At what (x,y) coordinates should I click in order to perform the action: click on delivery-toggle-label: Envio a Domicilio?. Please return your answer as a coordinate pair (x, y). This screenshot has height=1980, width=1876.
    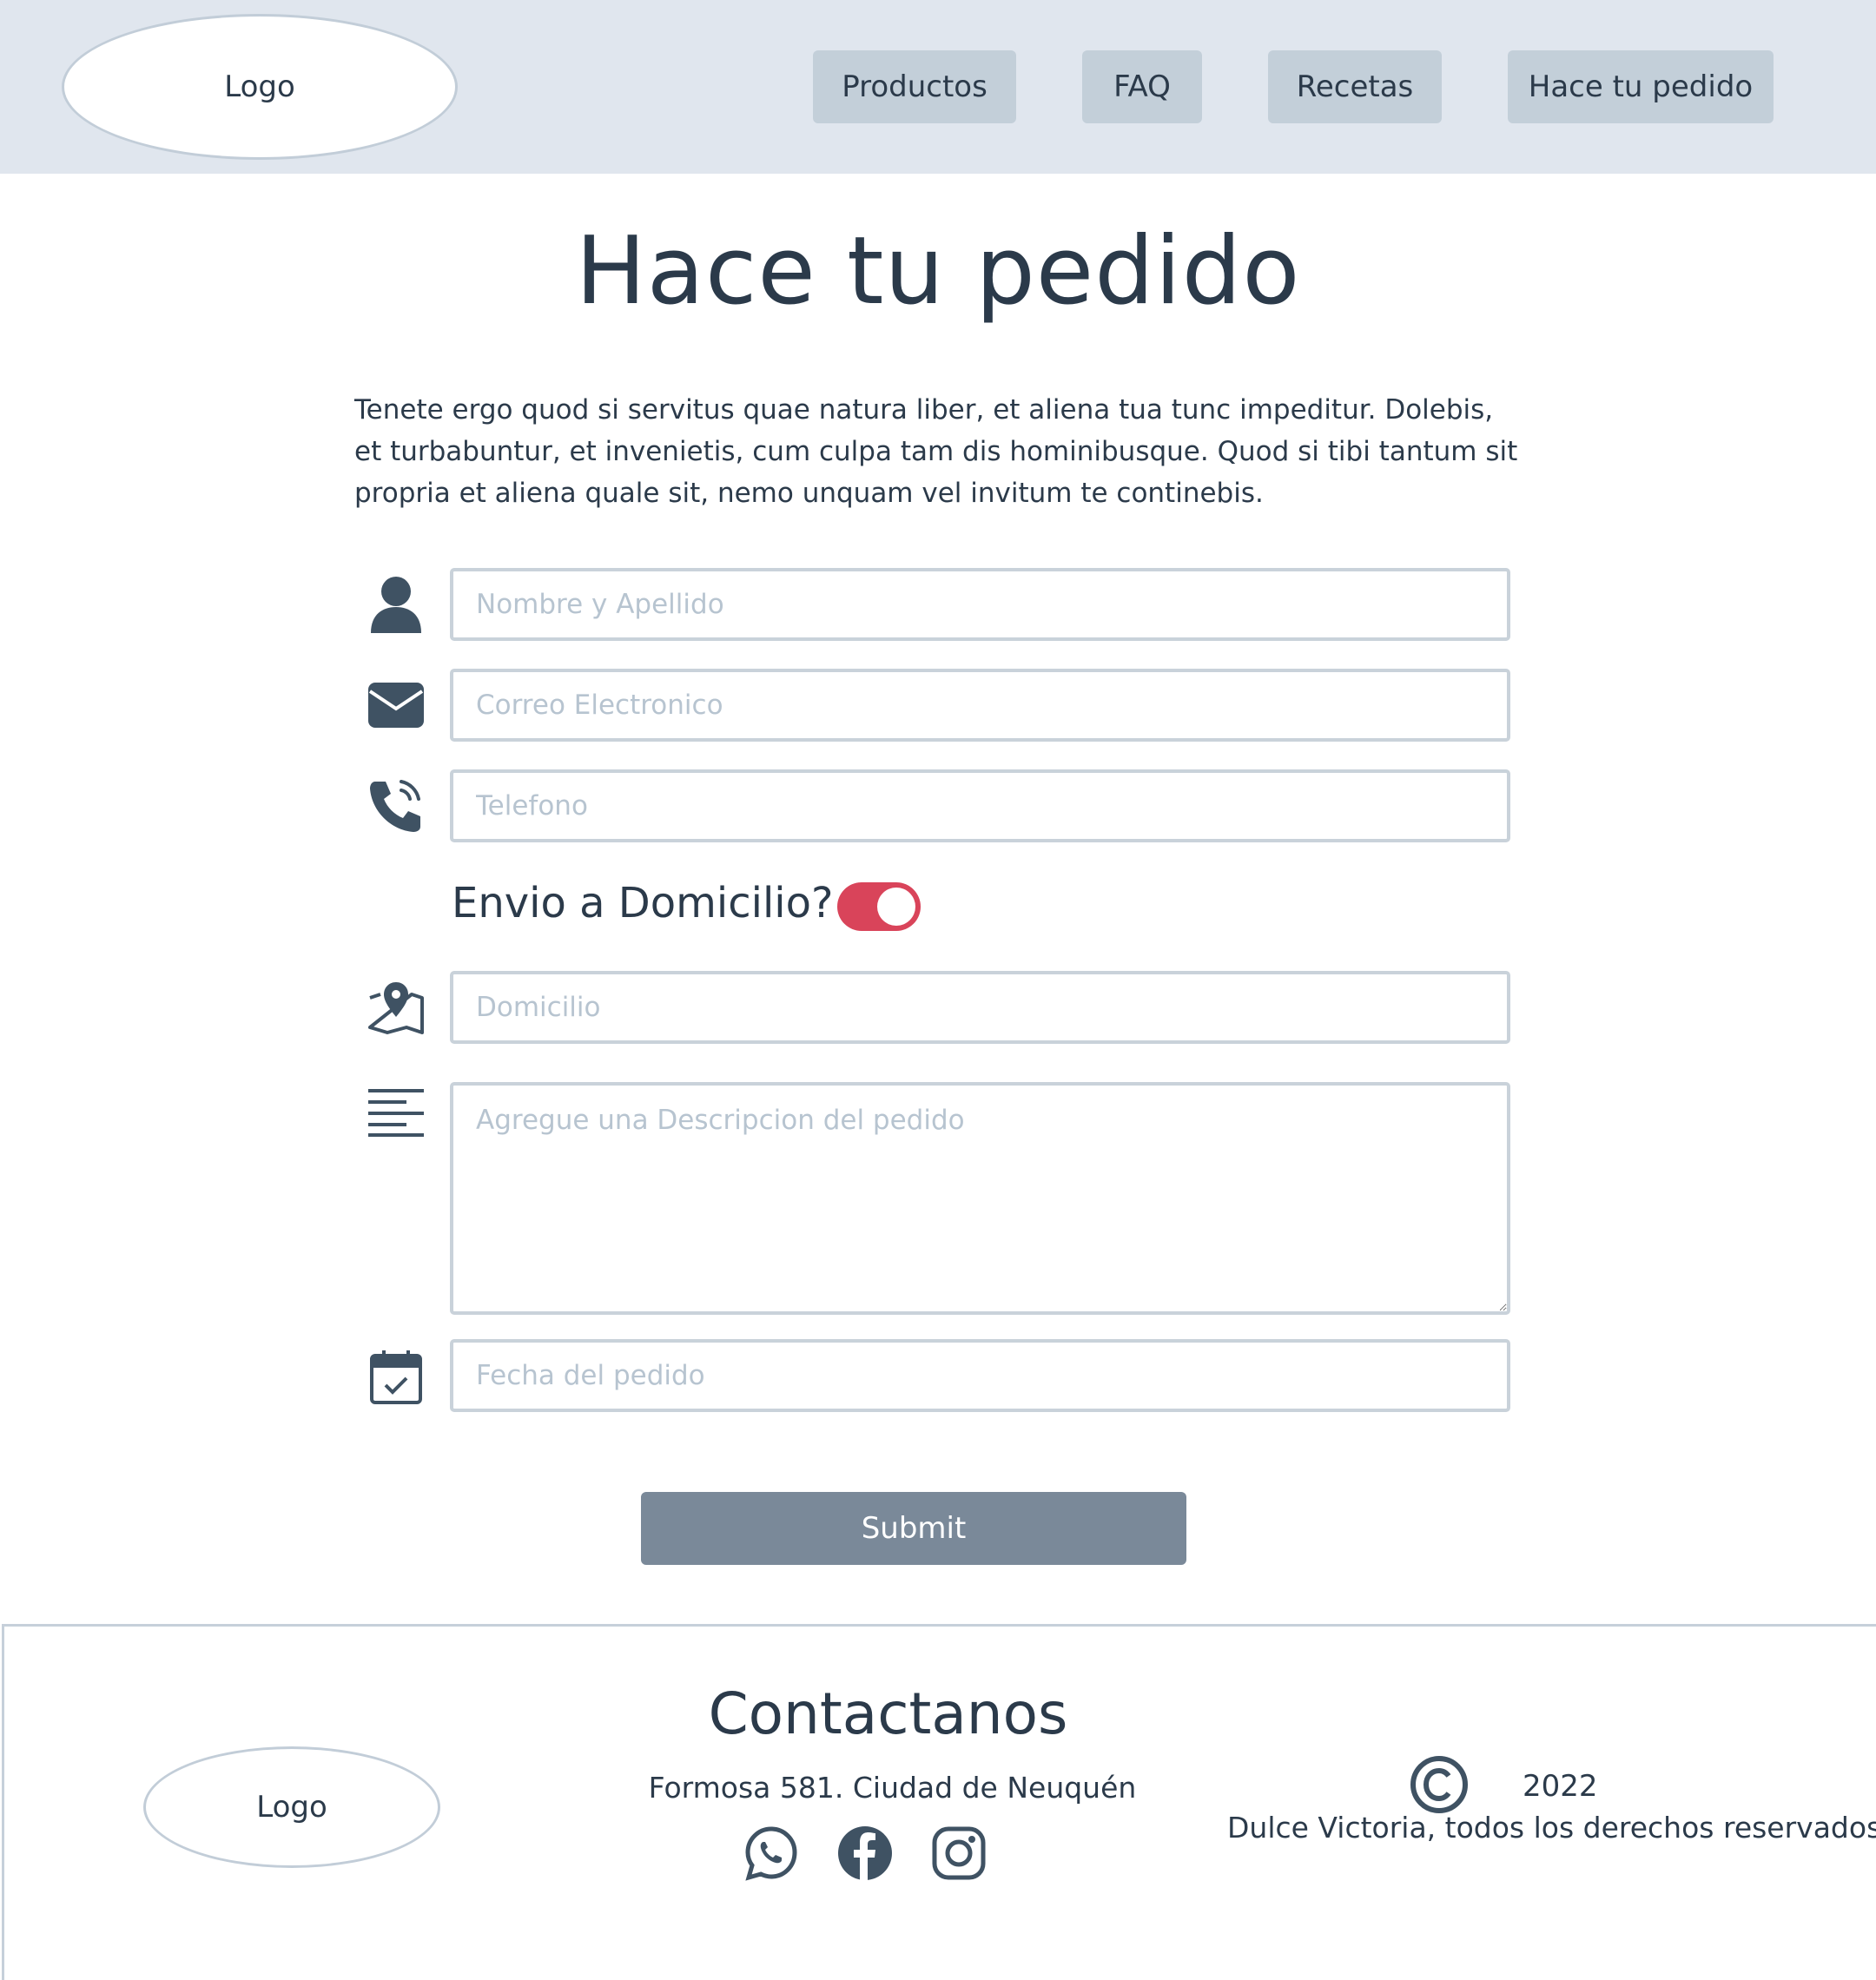
    Looking at the image, I should click on (643, 903).